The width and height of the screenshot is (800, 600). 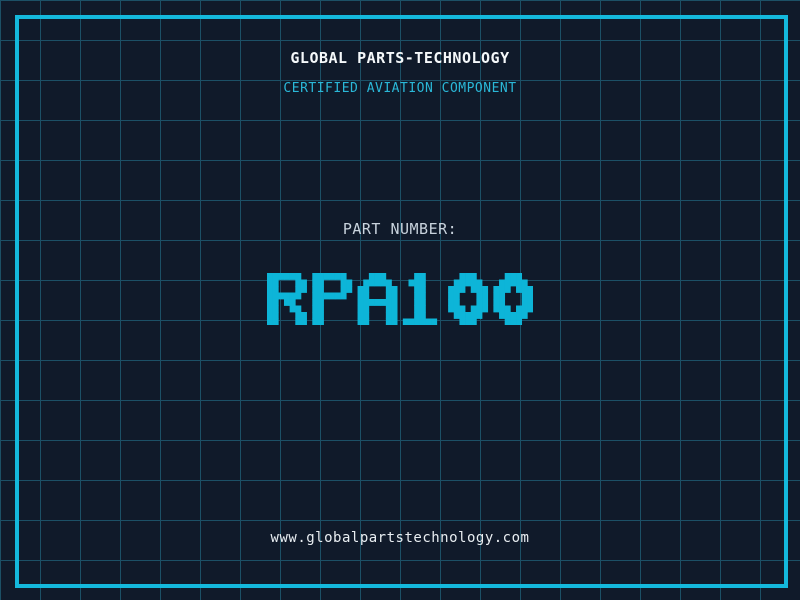 I want to click on certification-tagline: CERTIFIED AVIATION COMPONENT, so click(x=400, y=88).